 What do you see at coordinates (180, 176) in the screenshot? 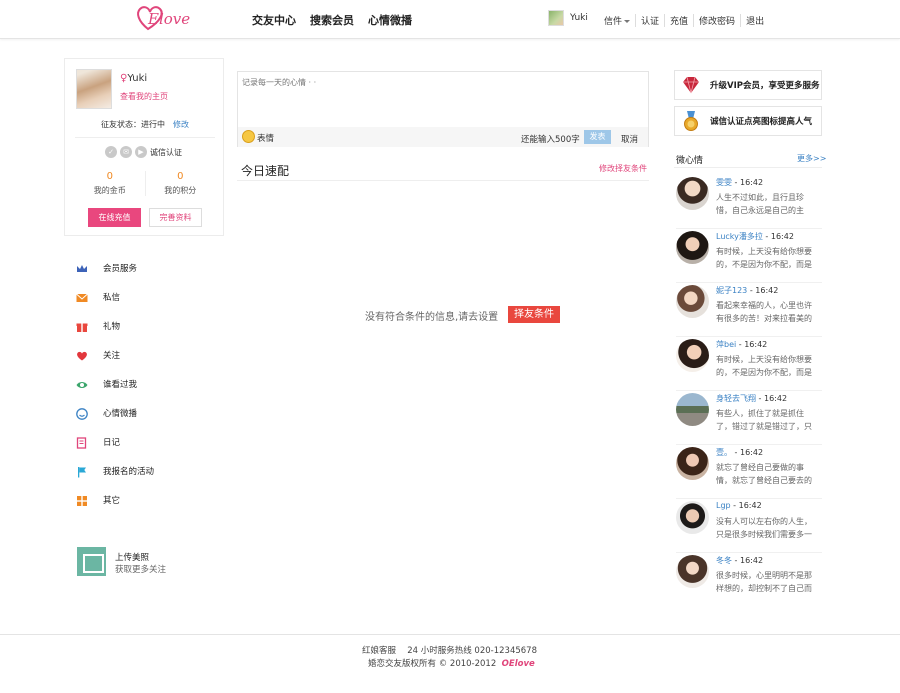
I see `points-value: 0` at bounding box center [180, 176].